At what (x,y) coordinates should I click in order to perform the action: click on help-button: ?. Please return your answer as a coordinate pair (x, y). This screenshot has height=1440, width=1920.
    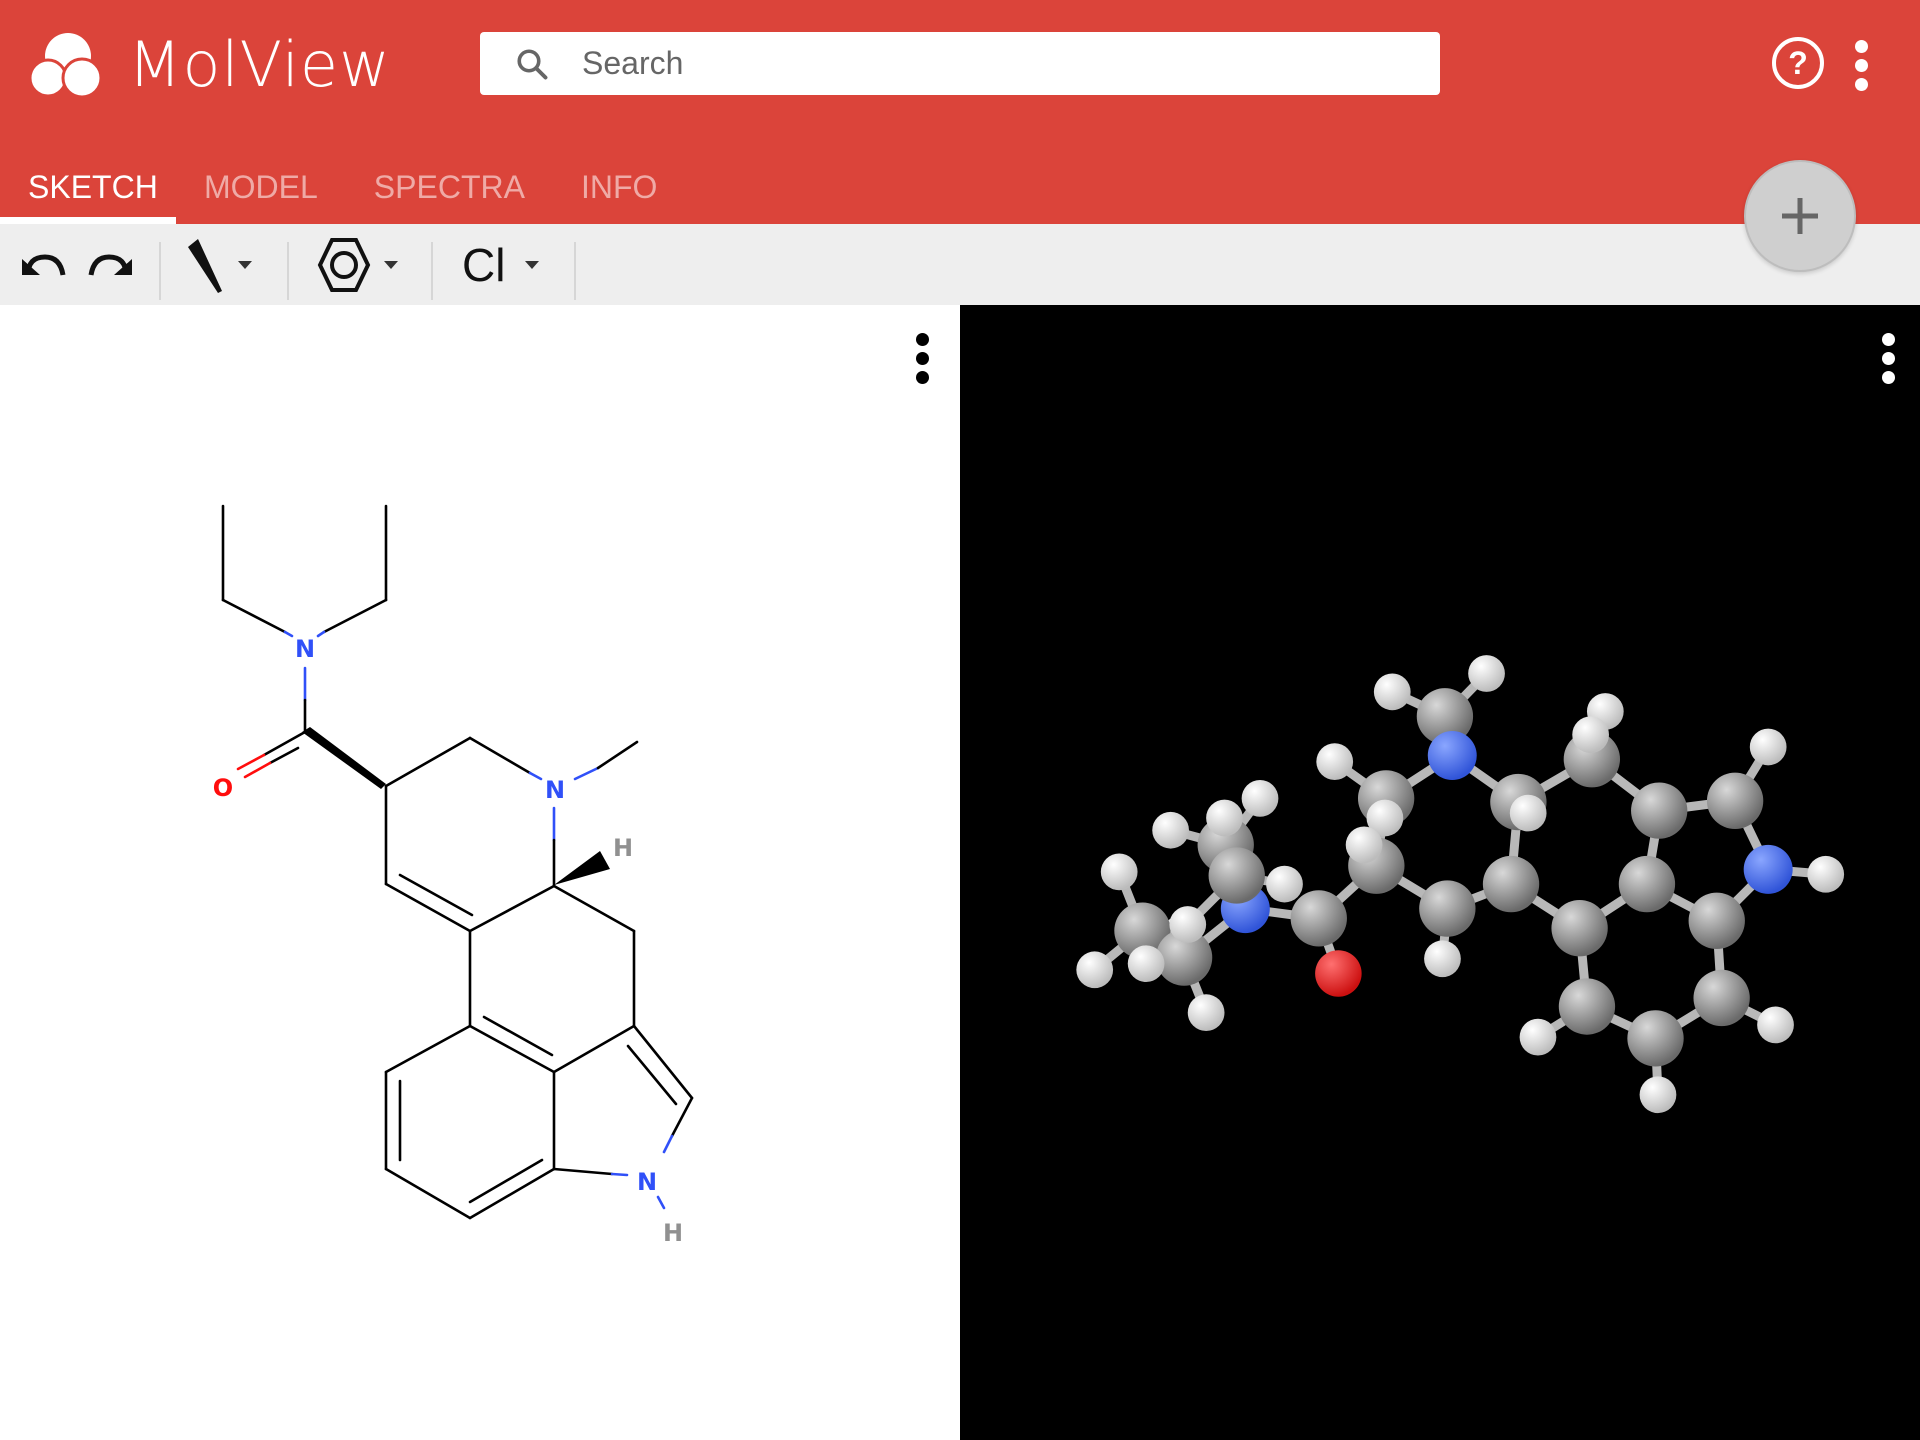
    Looking at the image, I should click on (1798, 65).